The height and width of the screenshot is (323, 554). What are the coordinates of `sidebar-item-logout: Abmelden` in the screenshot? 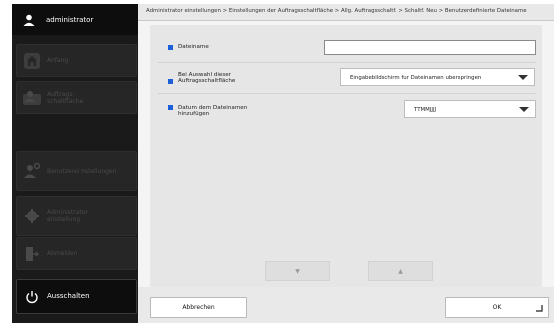 It's located at (76, 253).